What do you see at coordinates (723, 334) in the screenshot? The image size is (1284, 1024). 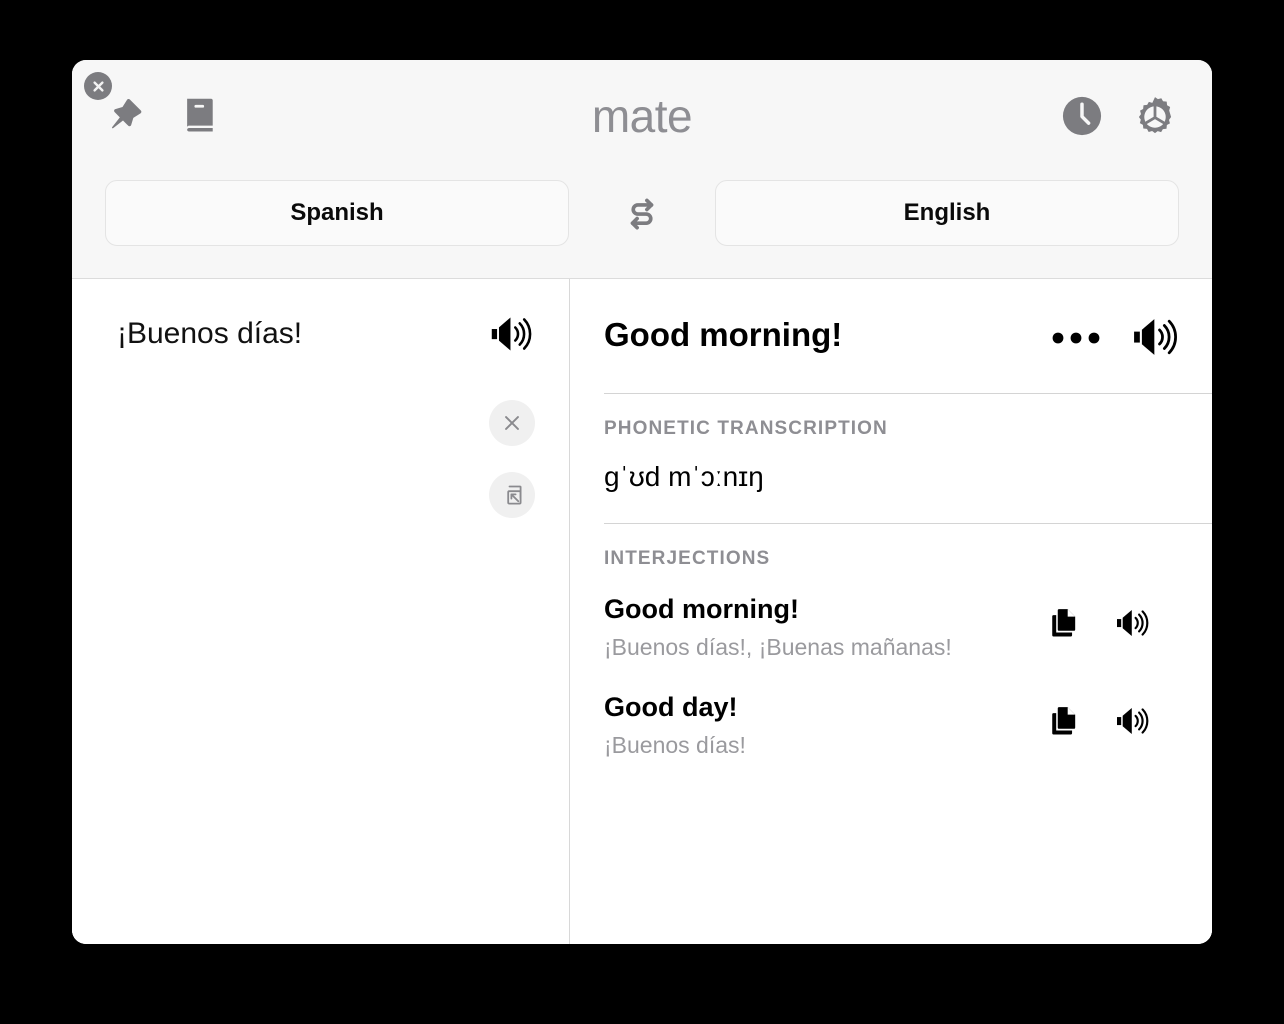 I see `translation-text: Good morning!` at bounding box center [723, 334].